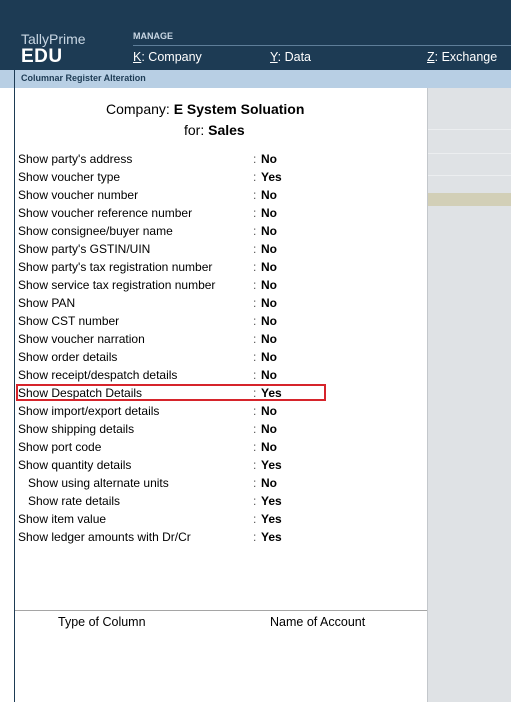 The height and width of the screenshot is (702, 511). I want to click on option-label: Show voucher narration, so click(81, 339).